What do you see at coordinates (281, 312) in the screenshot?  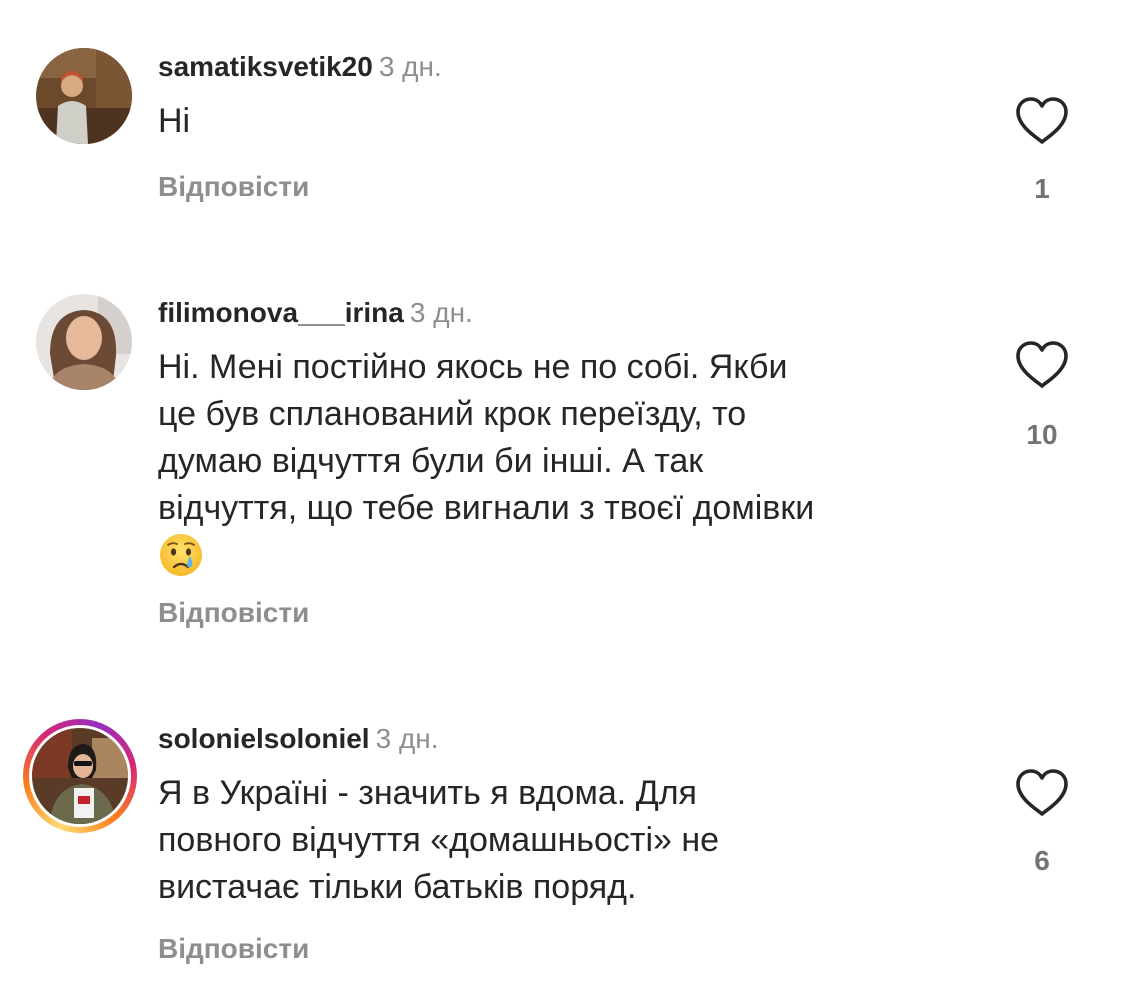 I see `username: filimonova___irina` at bounding box center [281, 312].